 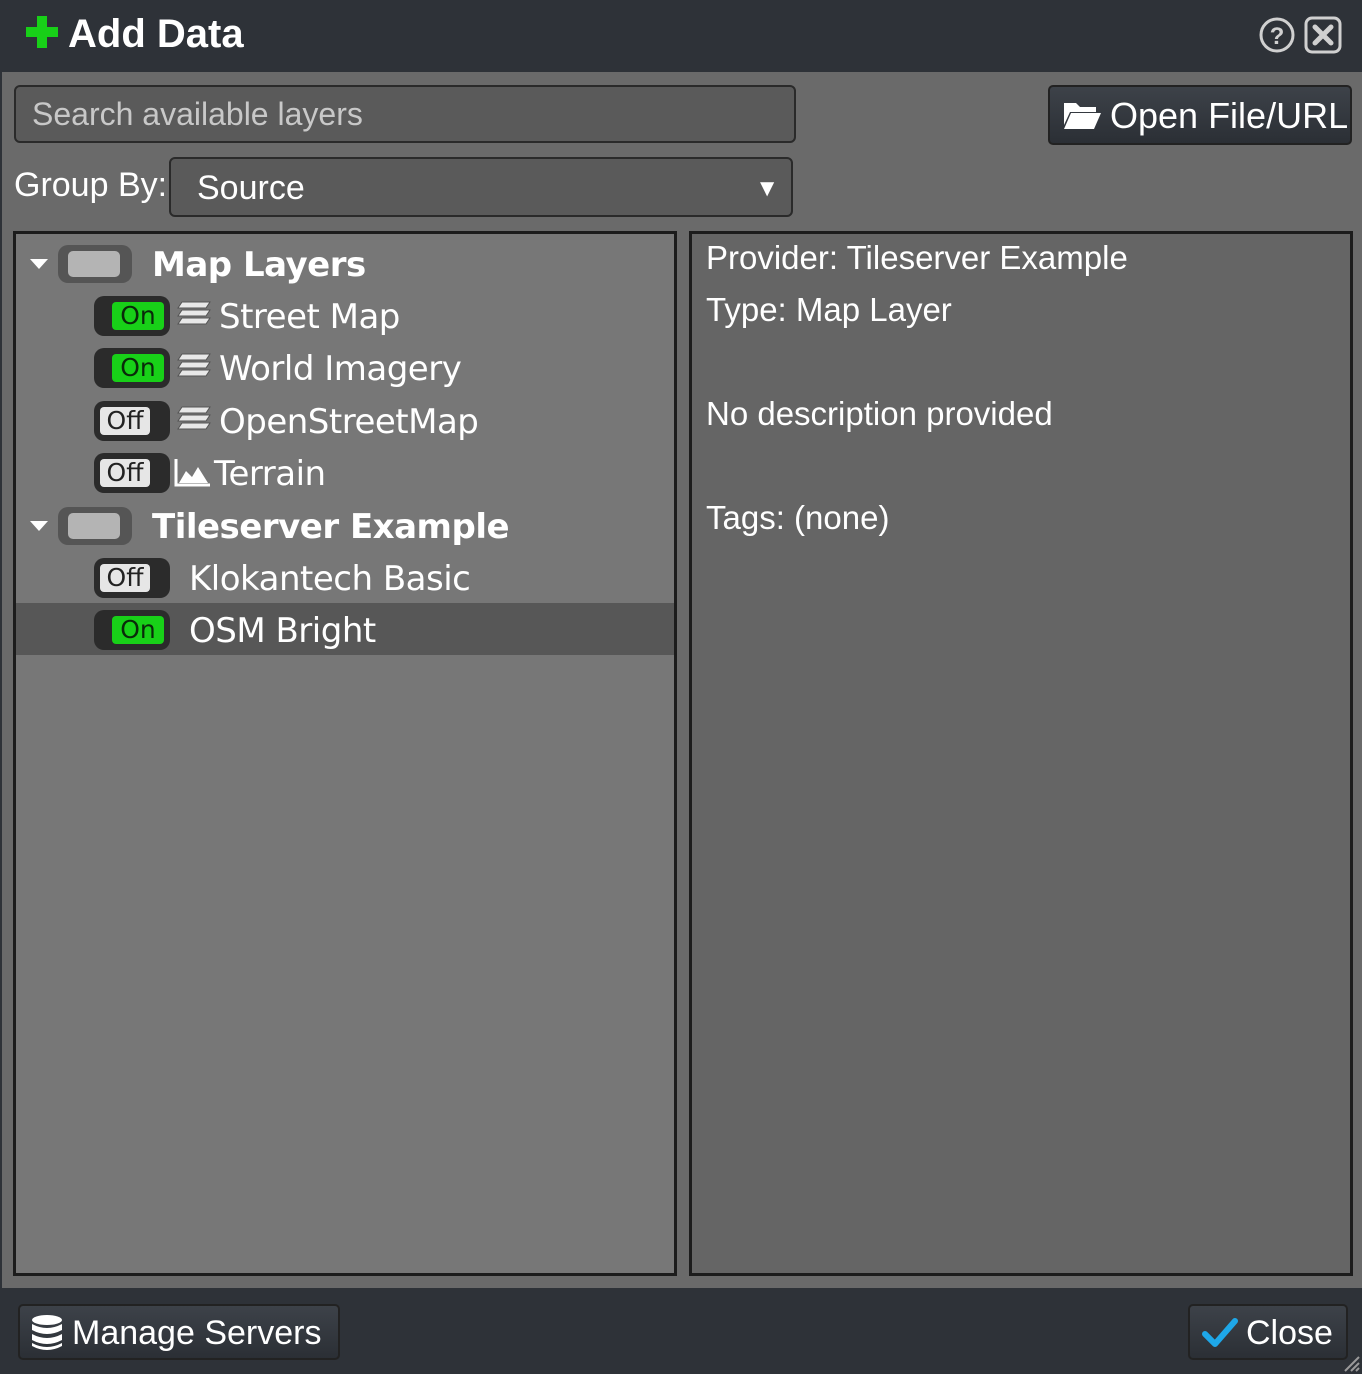 What do you see at coordinates (330, 579) in the screenshot?
I see `layer-label: Klokantech Basic` at bounding box center [330, 579].